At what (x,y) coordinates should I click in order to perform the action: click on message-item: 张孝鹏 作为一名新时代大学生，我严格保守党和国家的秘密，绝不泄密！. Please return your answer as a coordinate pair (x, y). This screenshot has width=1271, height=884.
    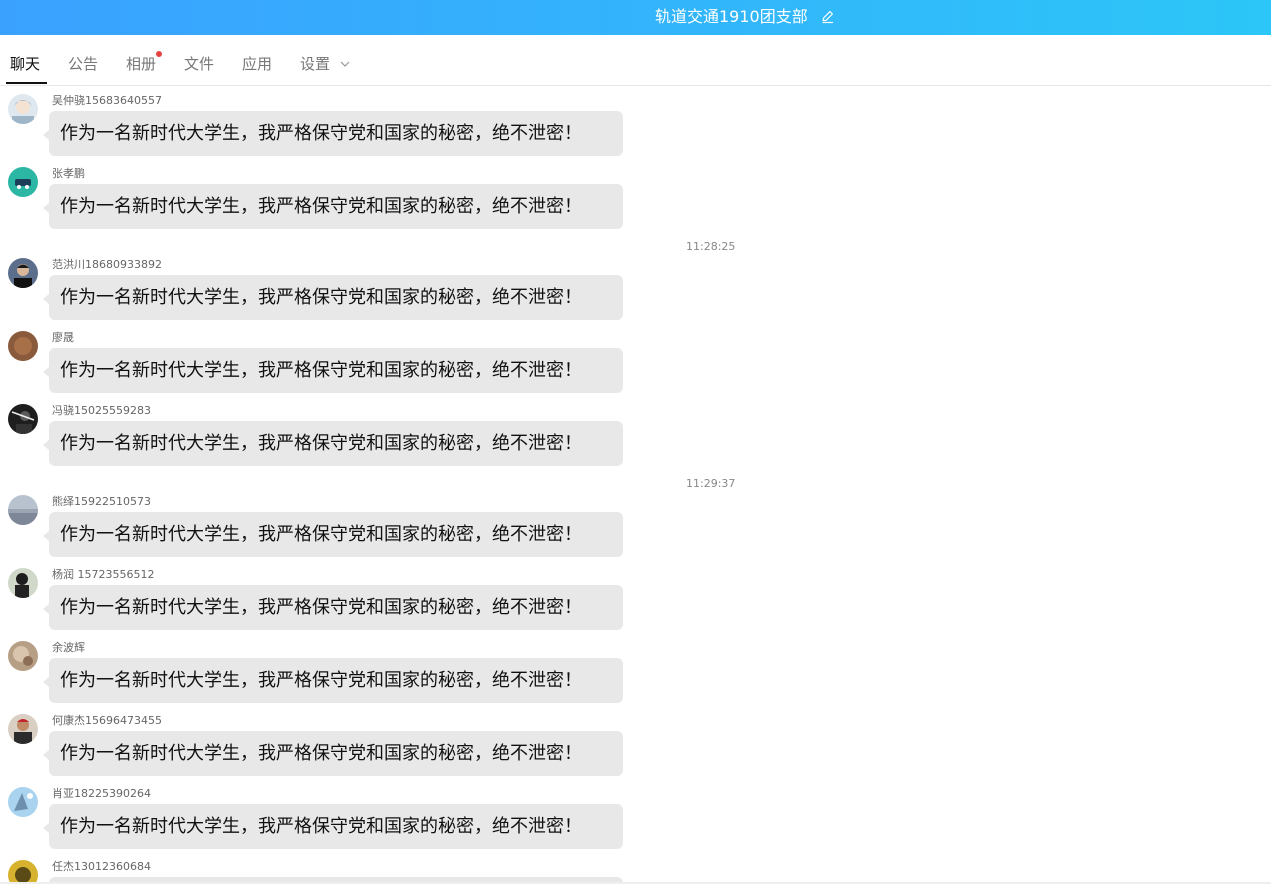
    Looking at the image, I should click on (380, 194).